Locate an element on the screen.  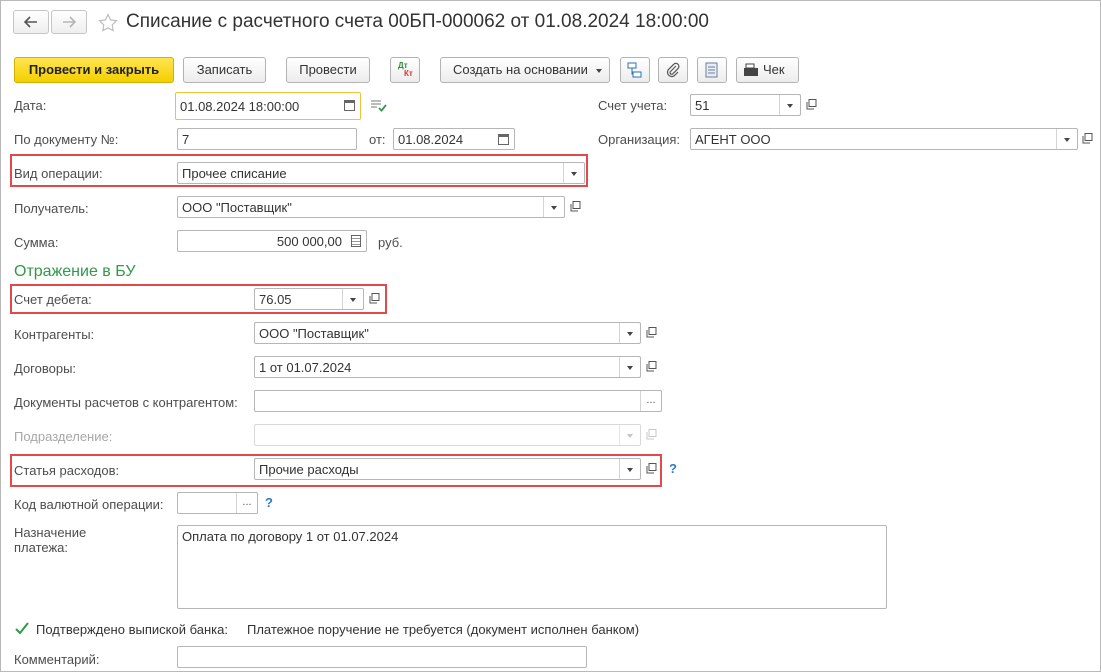
organization-open-button is located at coordinates (1088, 139).